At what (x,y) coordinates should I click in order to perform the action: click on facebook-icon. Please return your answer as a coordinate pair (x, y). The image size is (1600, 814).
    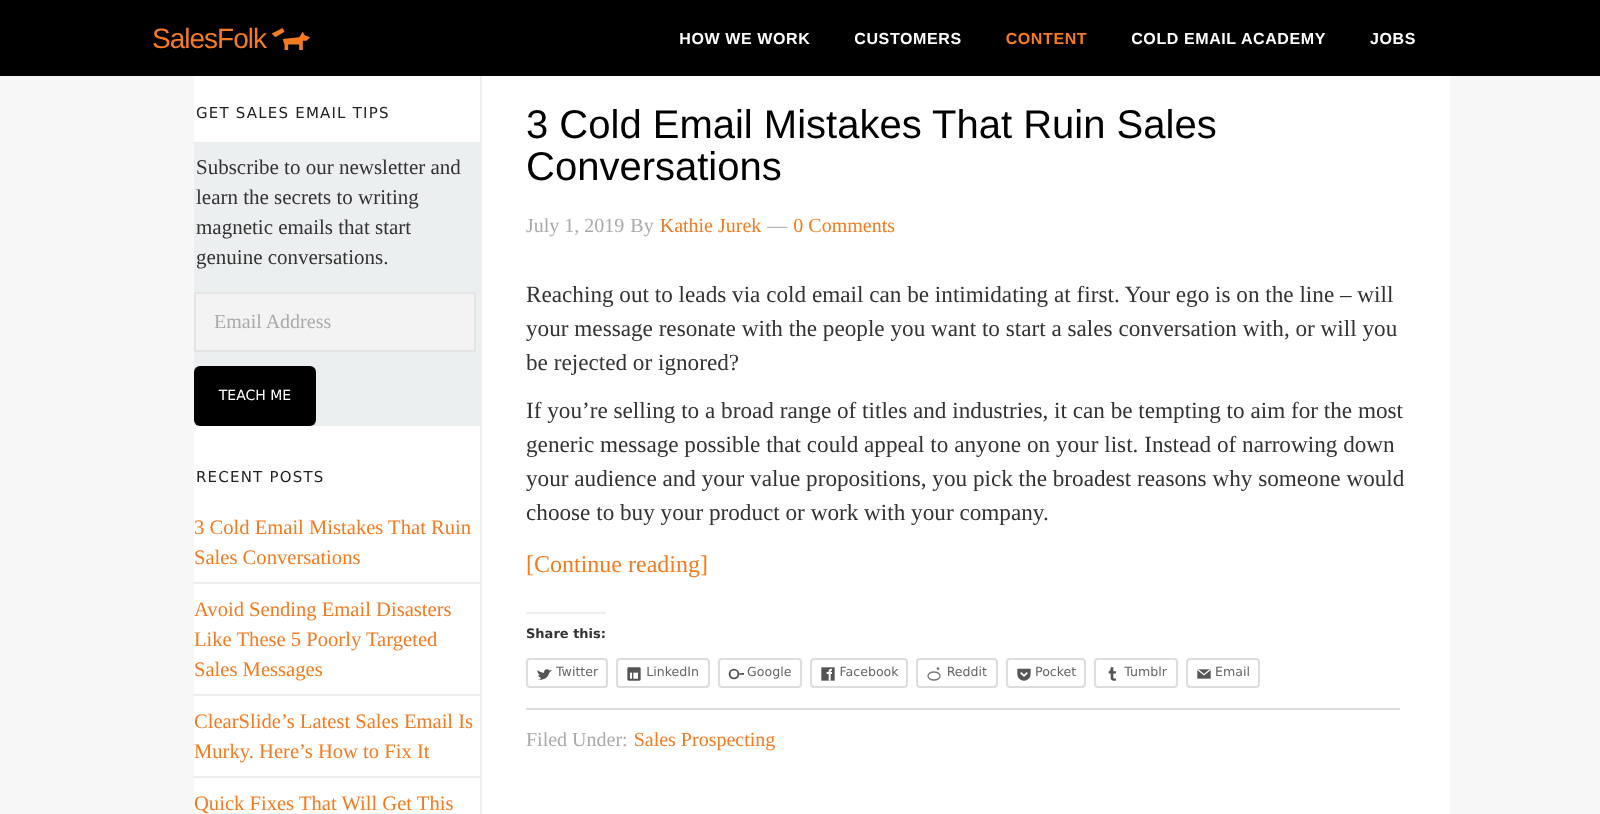
    Looking at the image, I should click on (827, 673).